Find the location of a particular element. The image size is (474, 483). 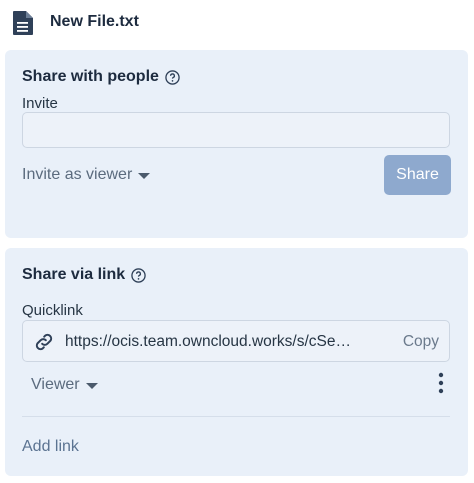

share-via-link-title: Share via link is located at coordinates (74, 274).